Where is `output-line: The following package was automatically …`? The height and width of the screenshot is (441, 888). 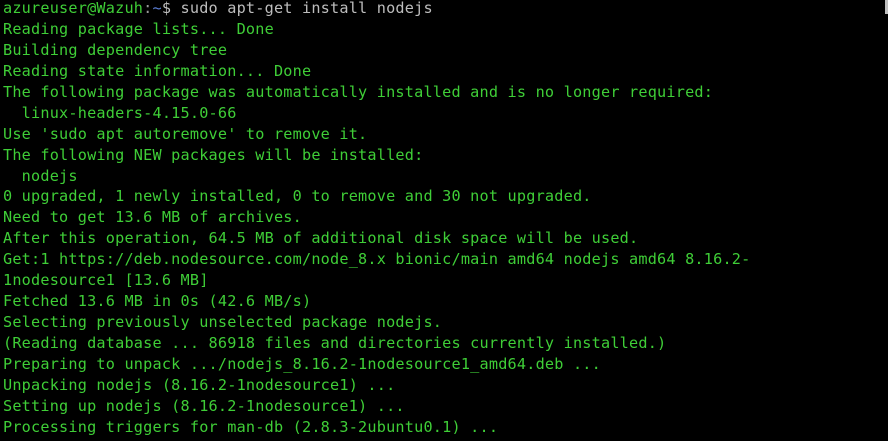 output-line: The following package was automatically … is located at coordinates (358, 91).